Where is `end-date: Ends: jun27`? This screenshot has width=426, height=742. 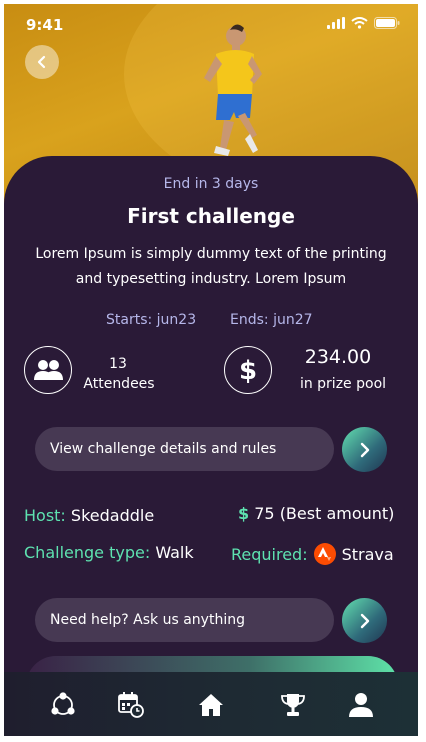 end-date: Ends: jun27 is located at coordinates (271, 320).